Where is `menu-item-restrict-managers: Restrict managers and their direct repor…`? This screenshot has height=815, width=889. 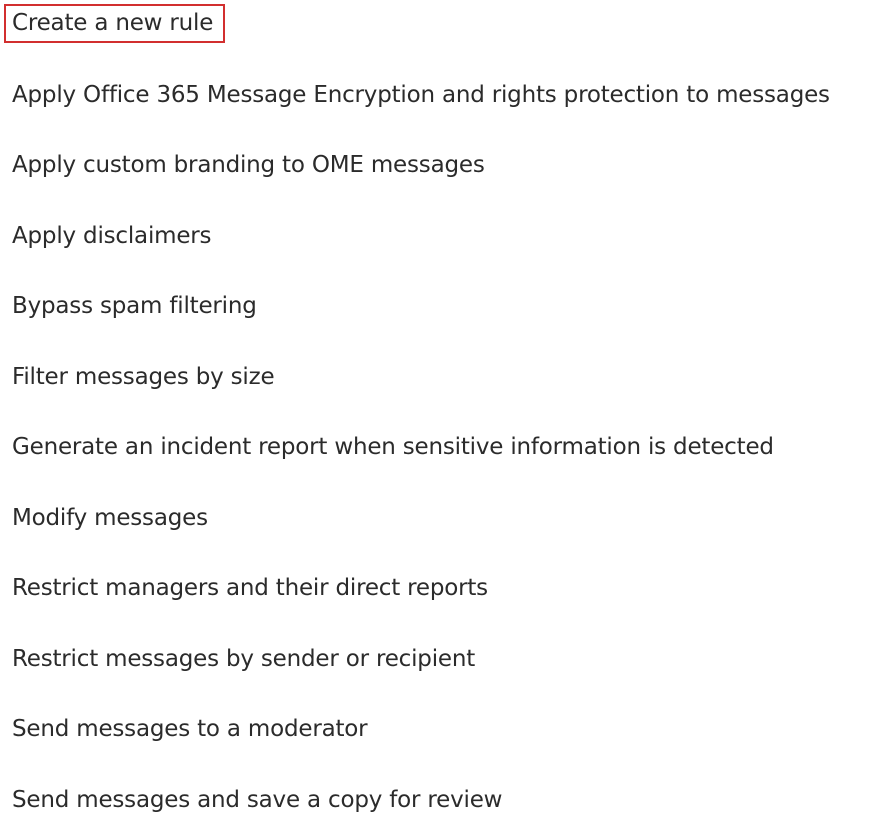
menu-item-restrict-managers: Restrict managers and their direct repor… is located at coordinates (250, 588).